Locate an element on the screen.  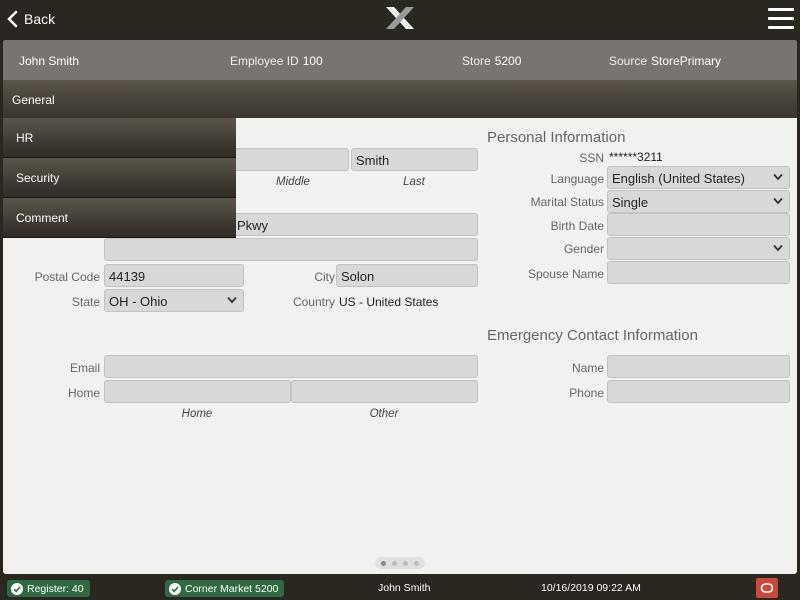
register-badge: Register: 40 is located at coordinates (48, 588).